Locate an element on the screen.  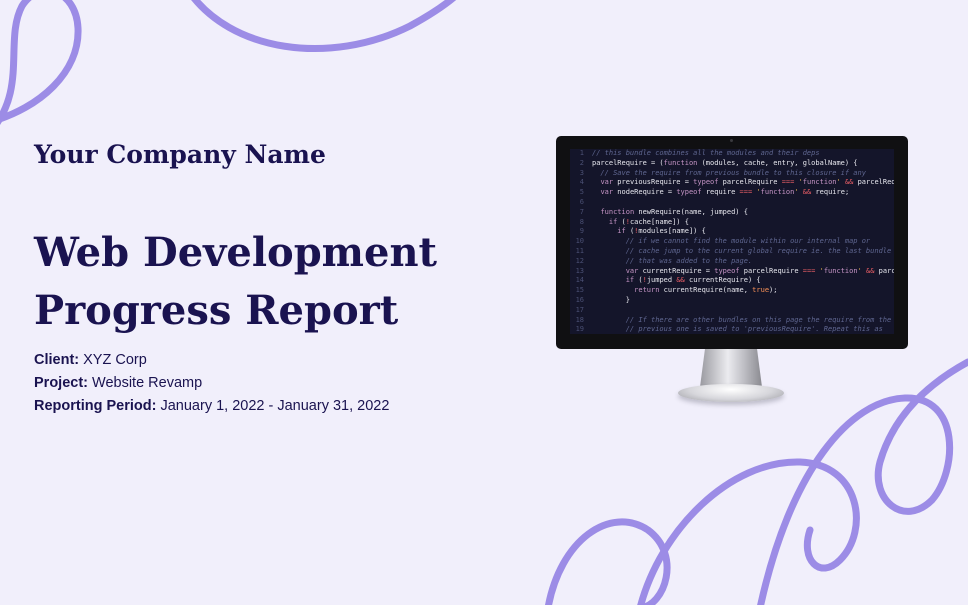
line-number: 19 is located at coordinates (579, 329).